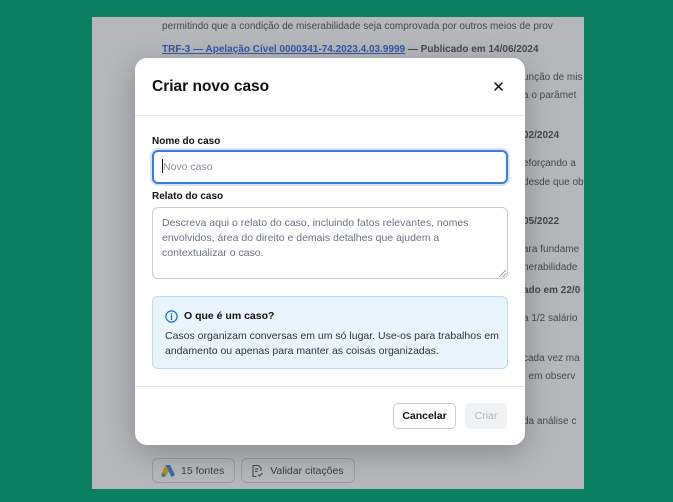  I want to click on dialog-header: Criar novo caso, so click(330, 87).